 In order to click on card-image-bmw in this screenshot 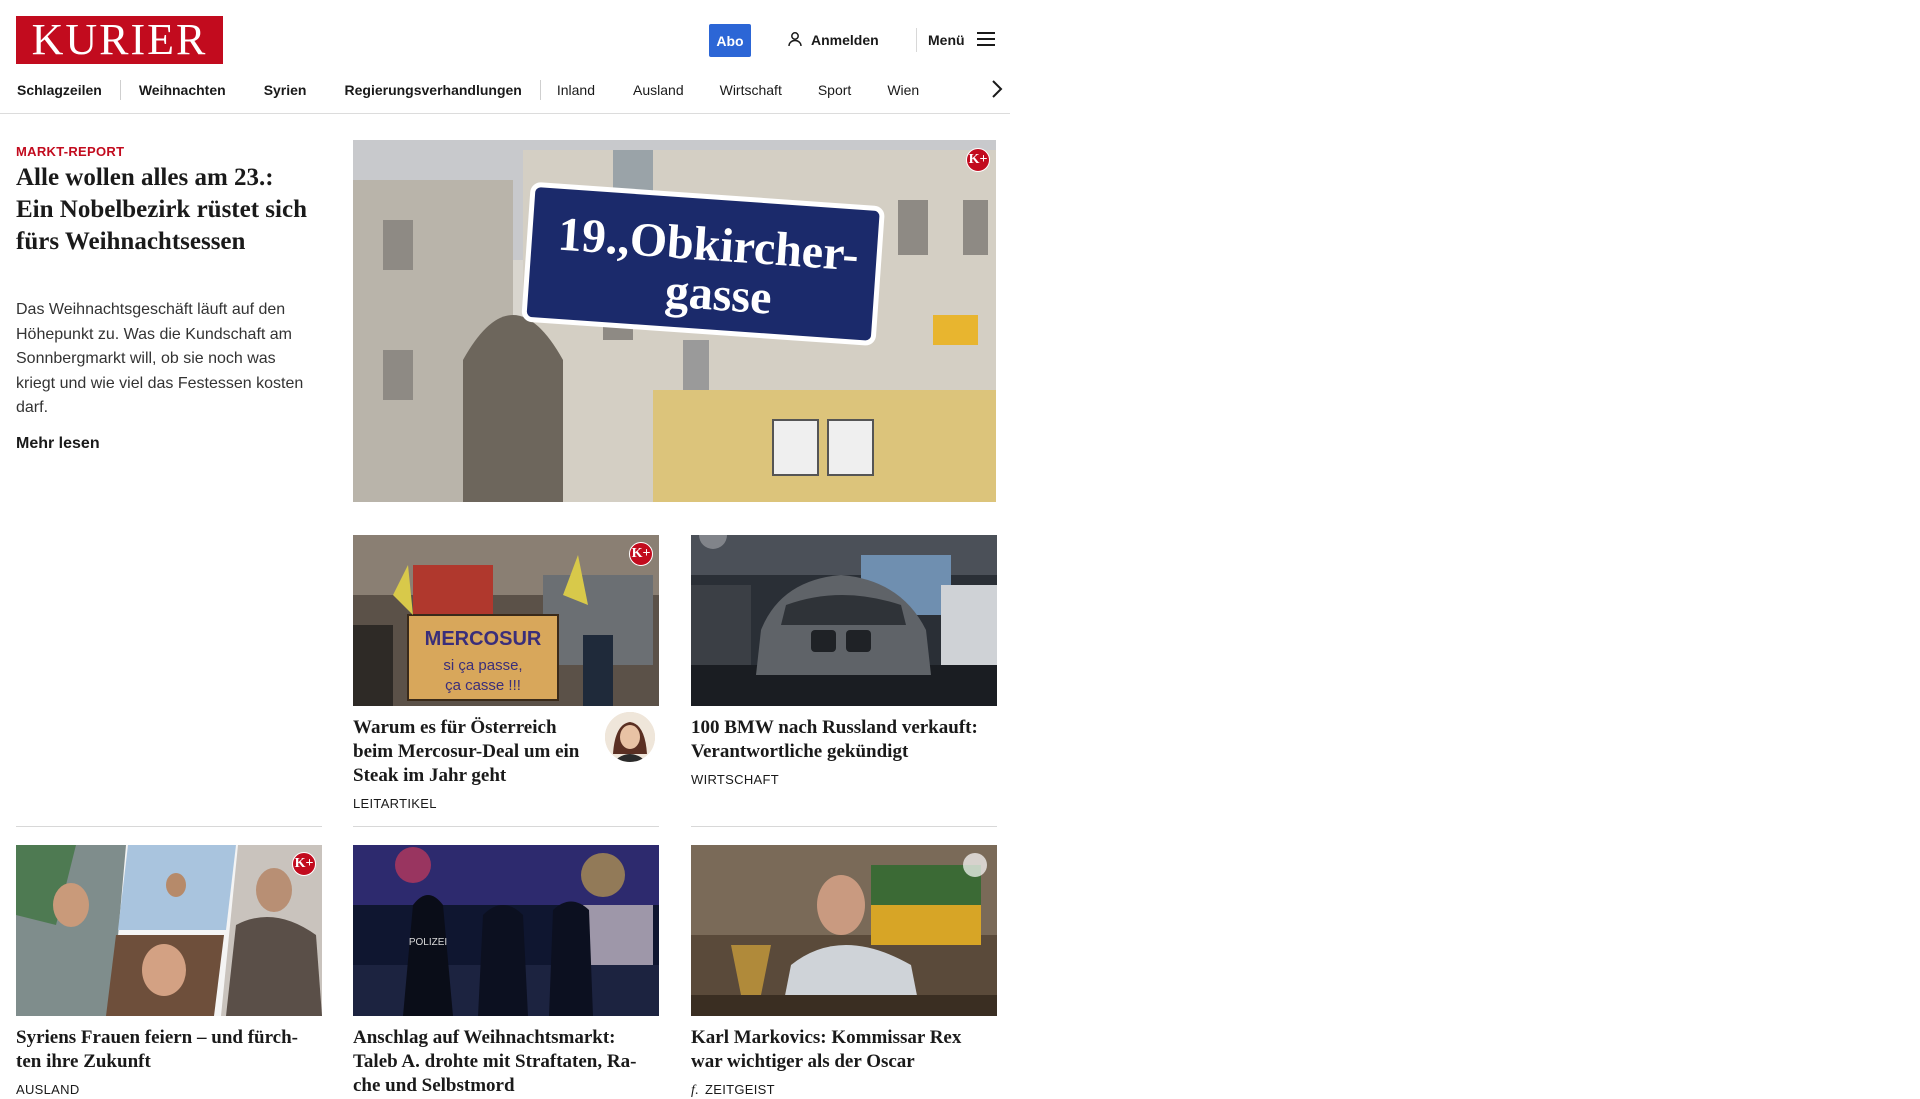, I will do `click(844, 620)`.